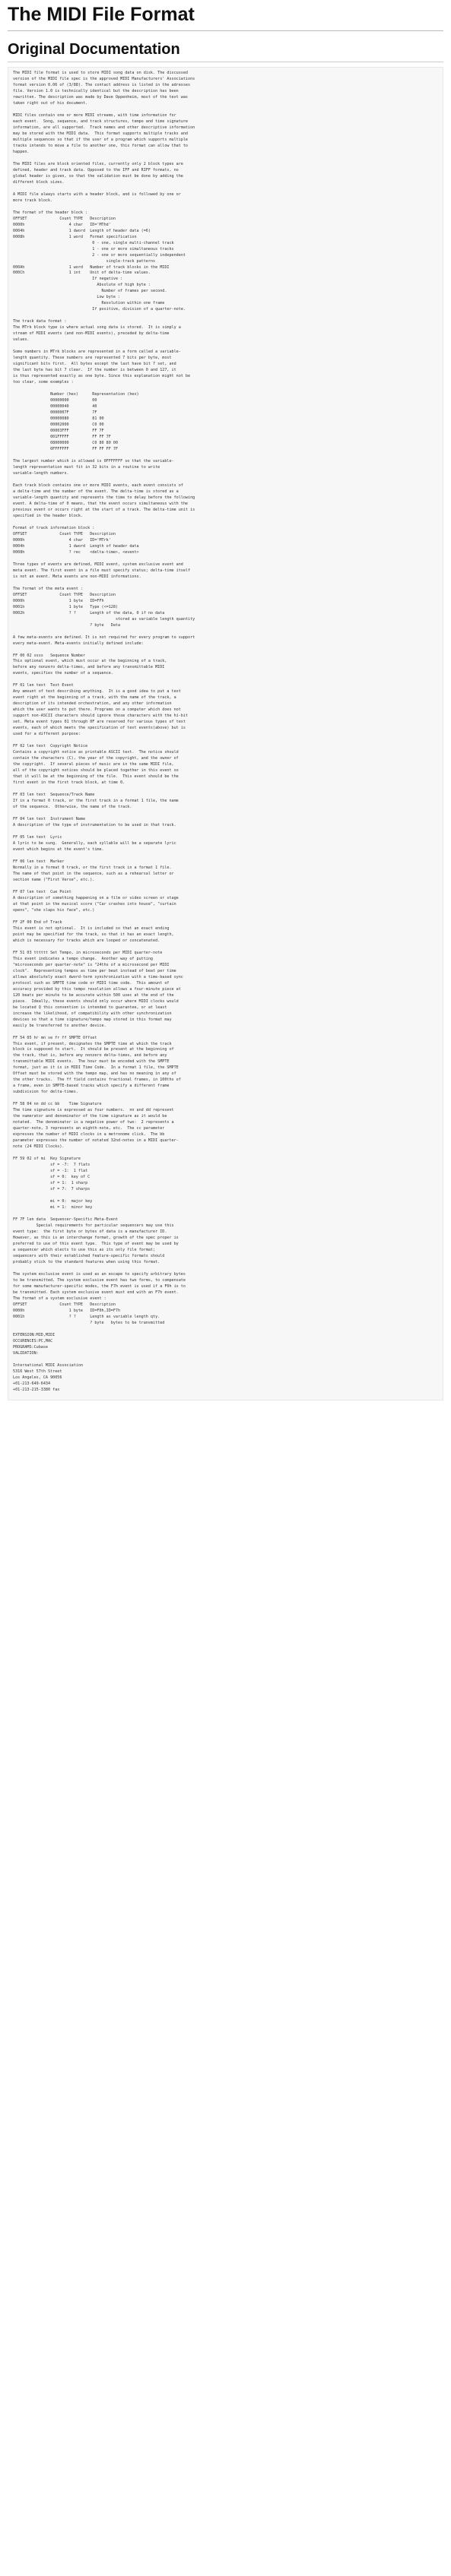 The image size is (451, 2576). What do you see at coordinates (225, 51) in the screenshot?
I see `section-title: Original Documentation` at bounding box center [225, 51].